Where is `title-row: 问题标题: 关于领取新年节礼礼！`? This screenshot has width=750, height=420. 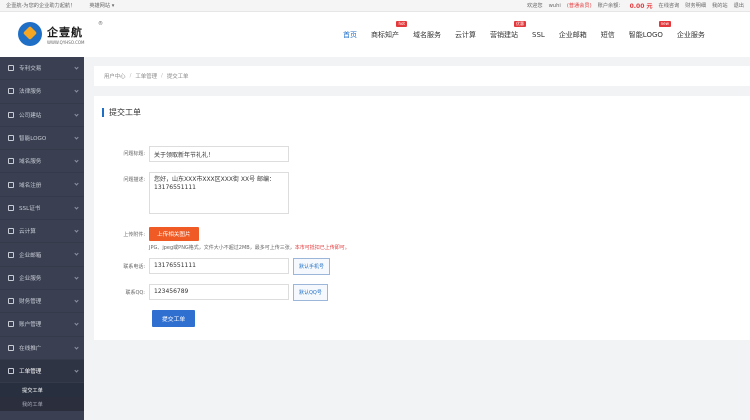
title-row: 问题标题: 关于领取新年节礼礼！ is located at coordinates (191, 154).